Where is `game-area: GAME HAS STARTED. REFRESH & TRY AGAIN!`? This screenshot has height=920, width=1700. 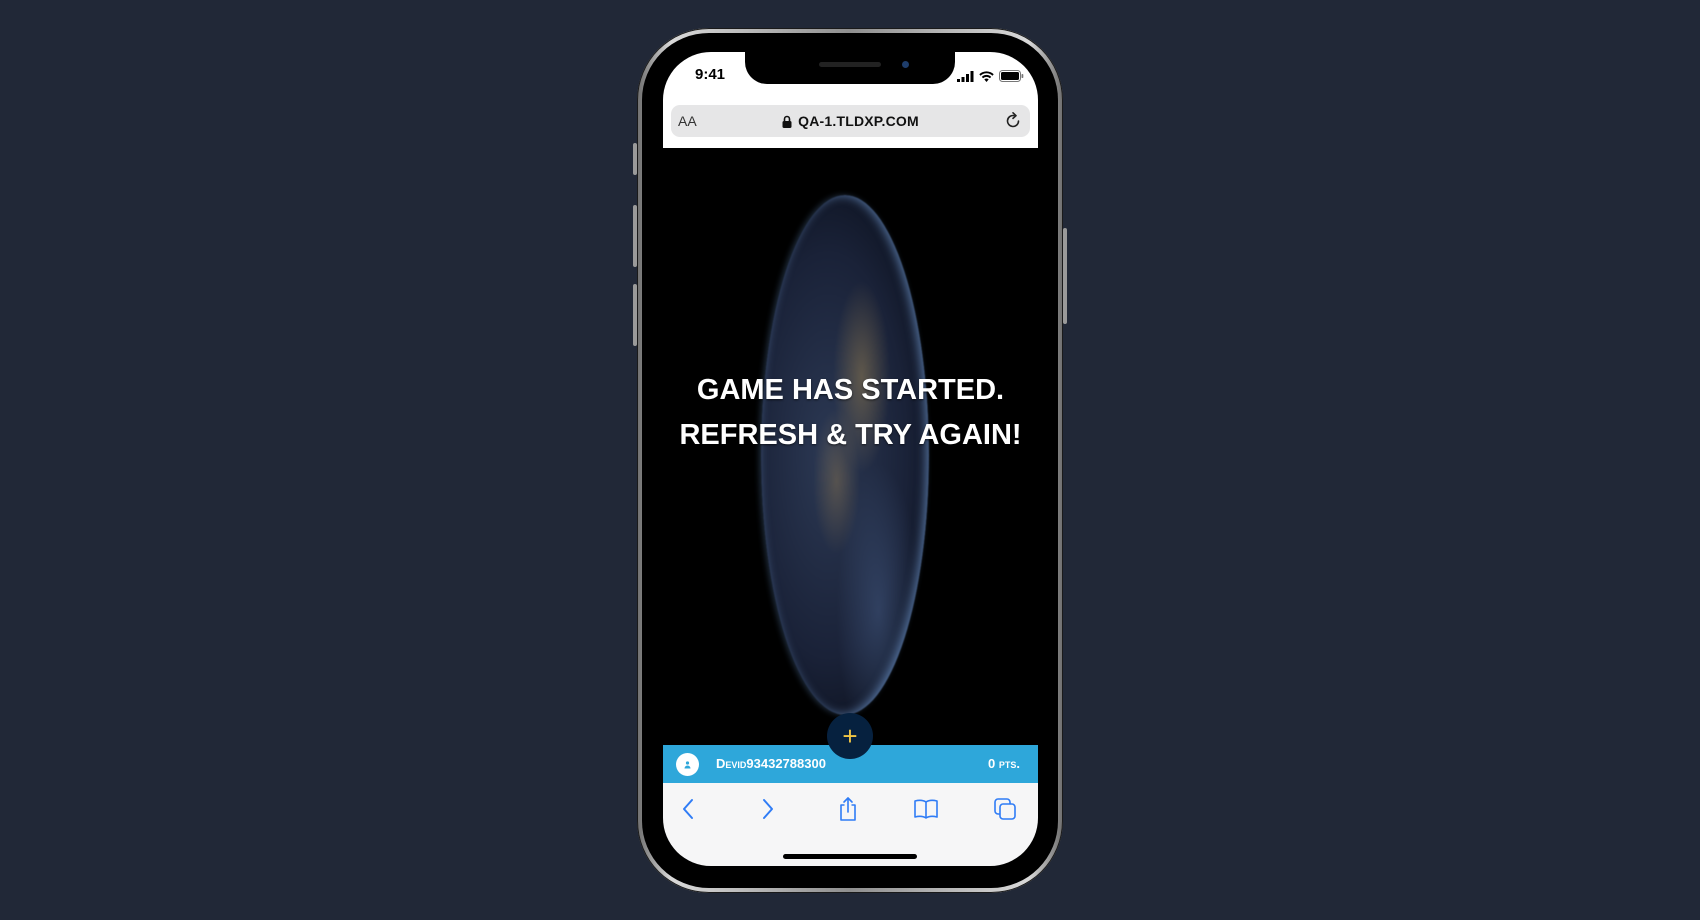
game-area: GAME HAS STARTED. REFRESH & TRY AGAIN! is located at coordinates (850, 446).